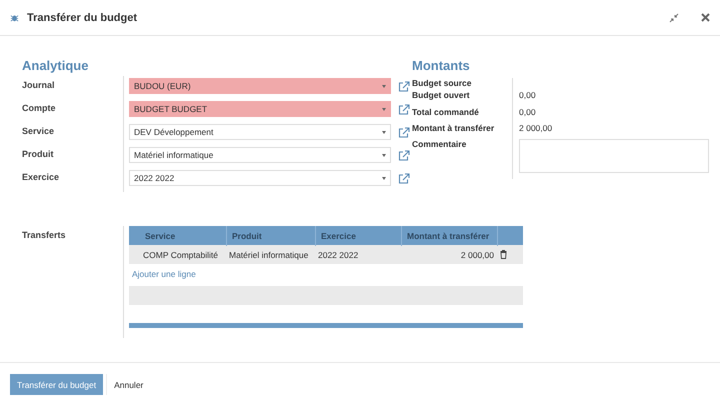 This screenshot has height=404, width=720. Describe the element at coordinates (260, 86) in the screenshot. I see `select-field: BUDOU (EUR)` at that location.